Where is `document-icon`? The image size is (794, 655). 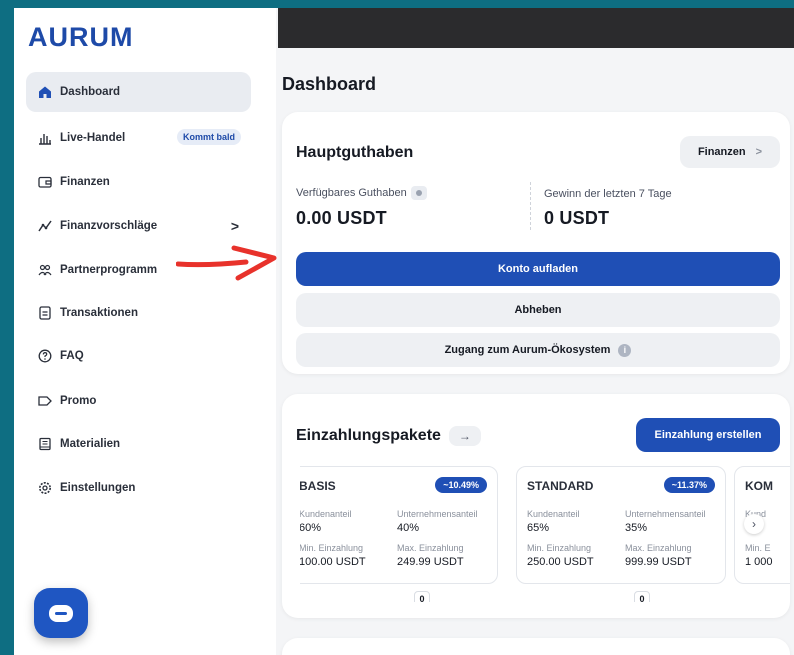 document-icon is located at coordinates (45, 313).